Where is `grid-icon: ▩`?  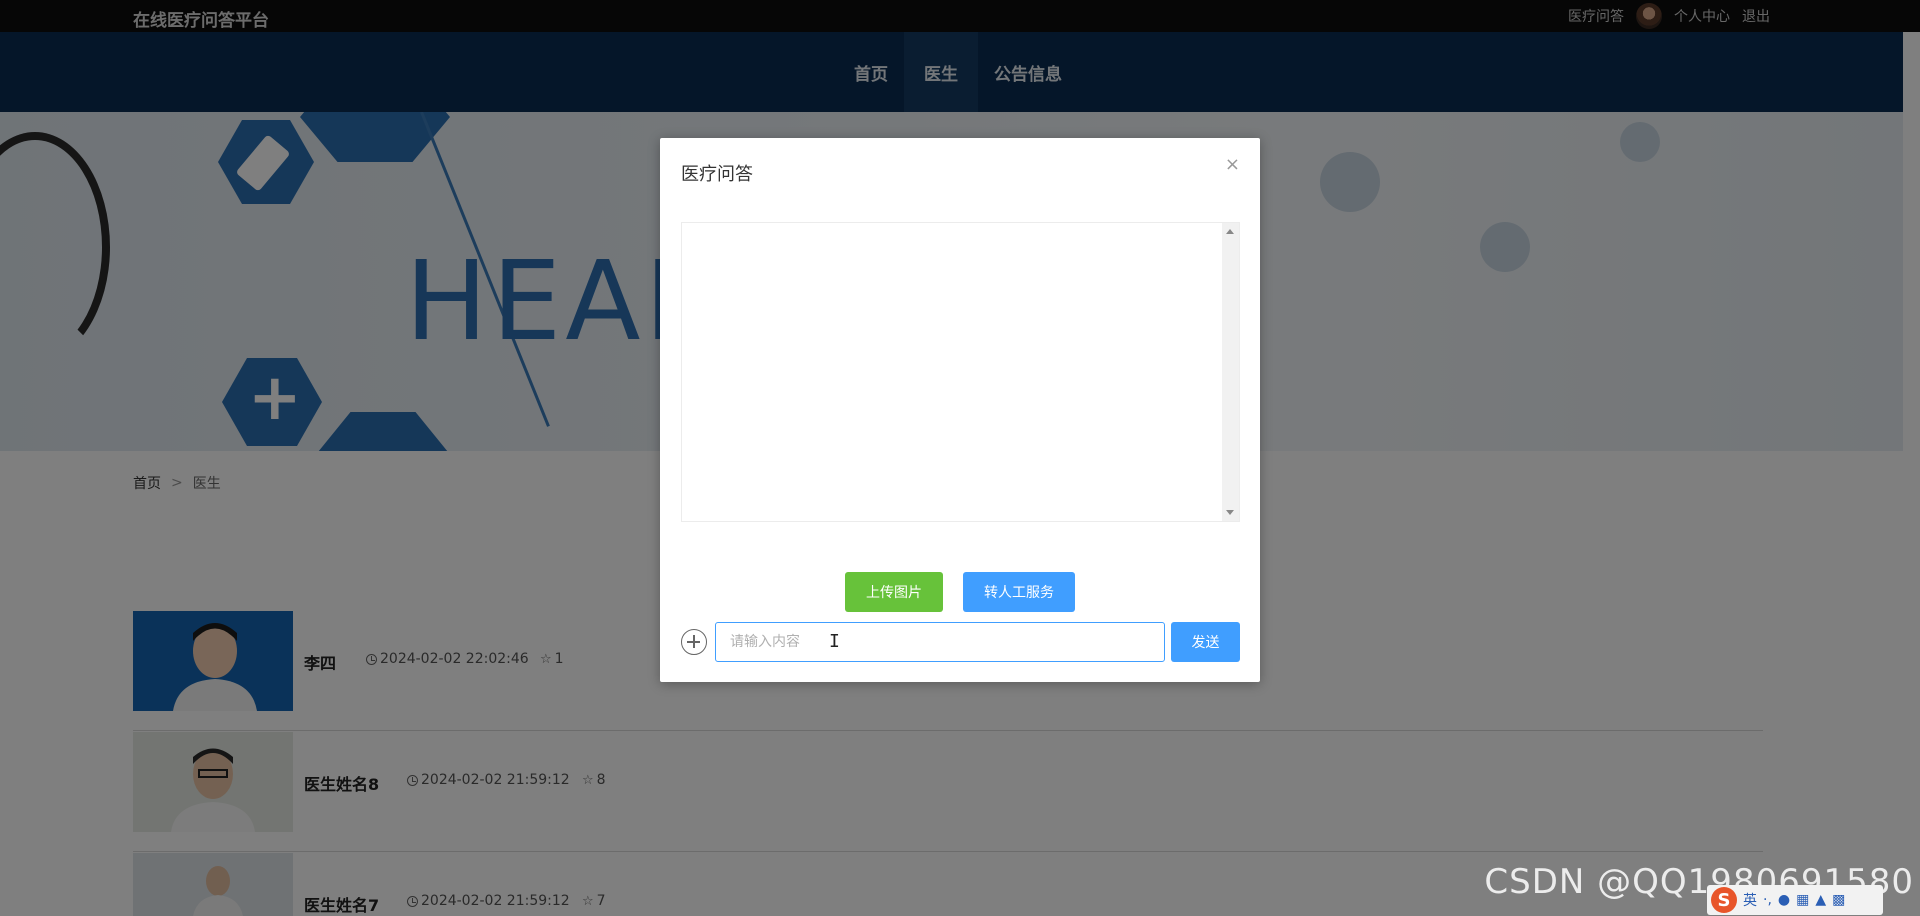
grid-icon: ▩ is located at coordinates (1838, 900).